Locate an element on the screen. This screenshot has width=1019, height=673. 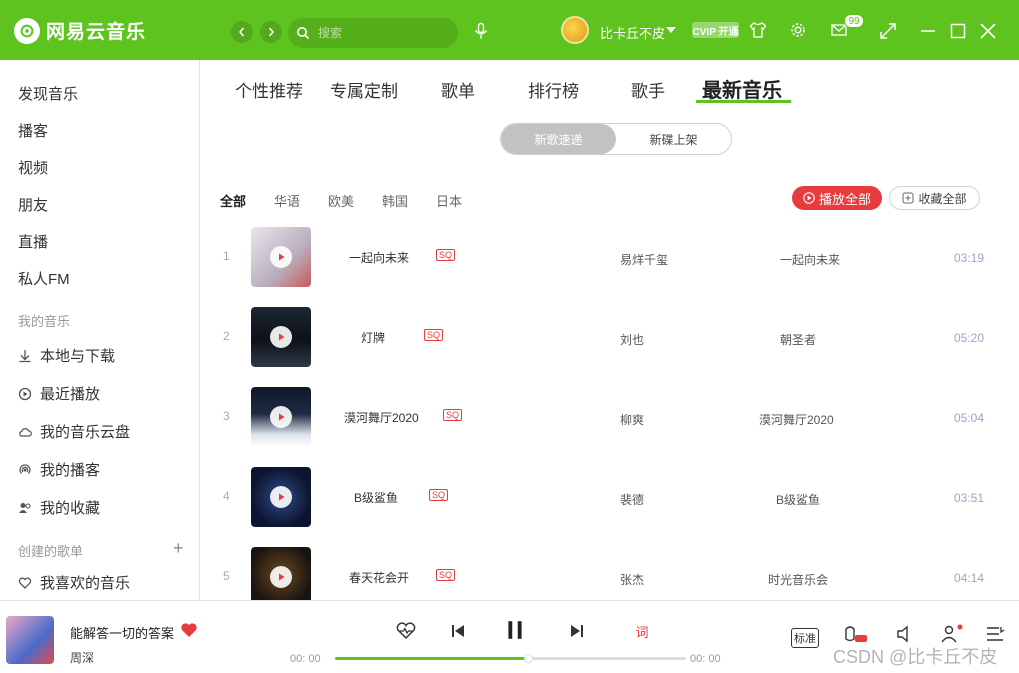
progress-handle is located at coordinates (529, 658).